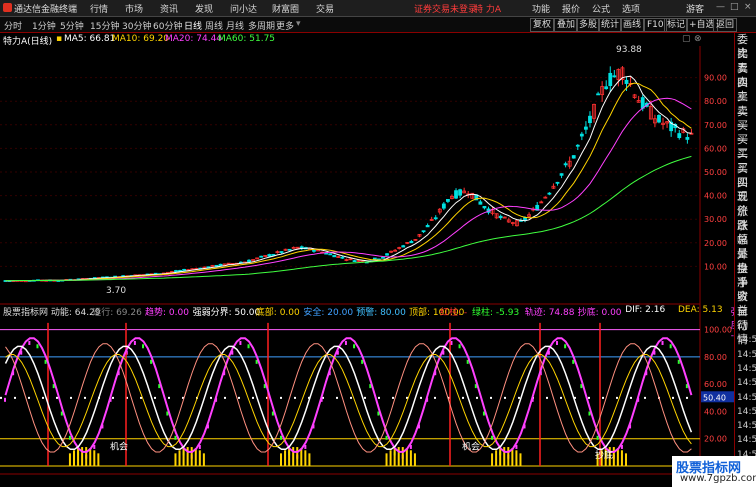  What do you see at coordinates (601, 8) in the screenshot?
I see `menu-formula: 公式` at bounding box center [601, 8].